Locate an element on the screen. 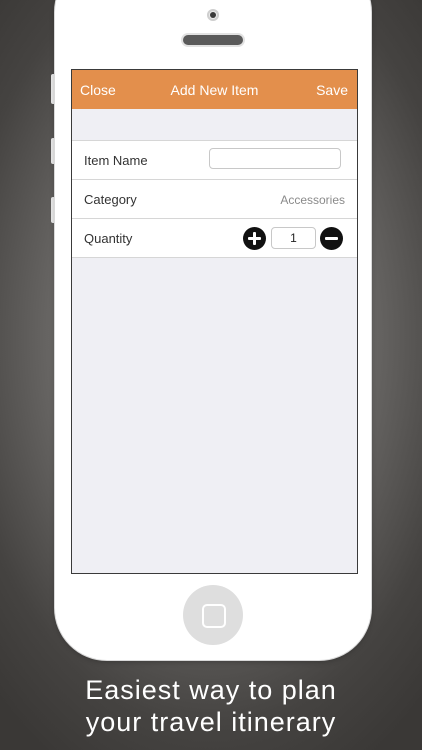 The height and width of the screenshot is (750, 422). home-button-icon is located at coordinates (214, 616).